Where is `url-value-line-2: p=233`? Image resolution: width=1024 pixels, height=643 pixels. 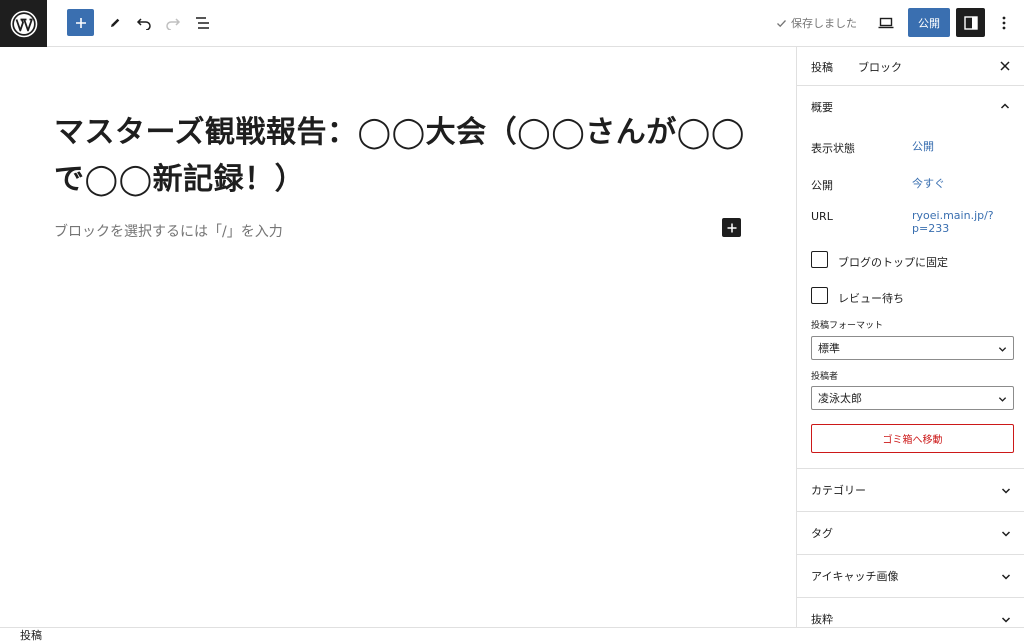 url-value-line-2: p=233 is located at coordinates (931, 228).